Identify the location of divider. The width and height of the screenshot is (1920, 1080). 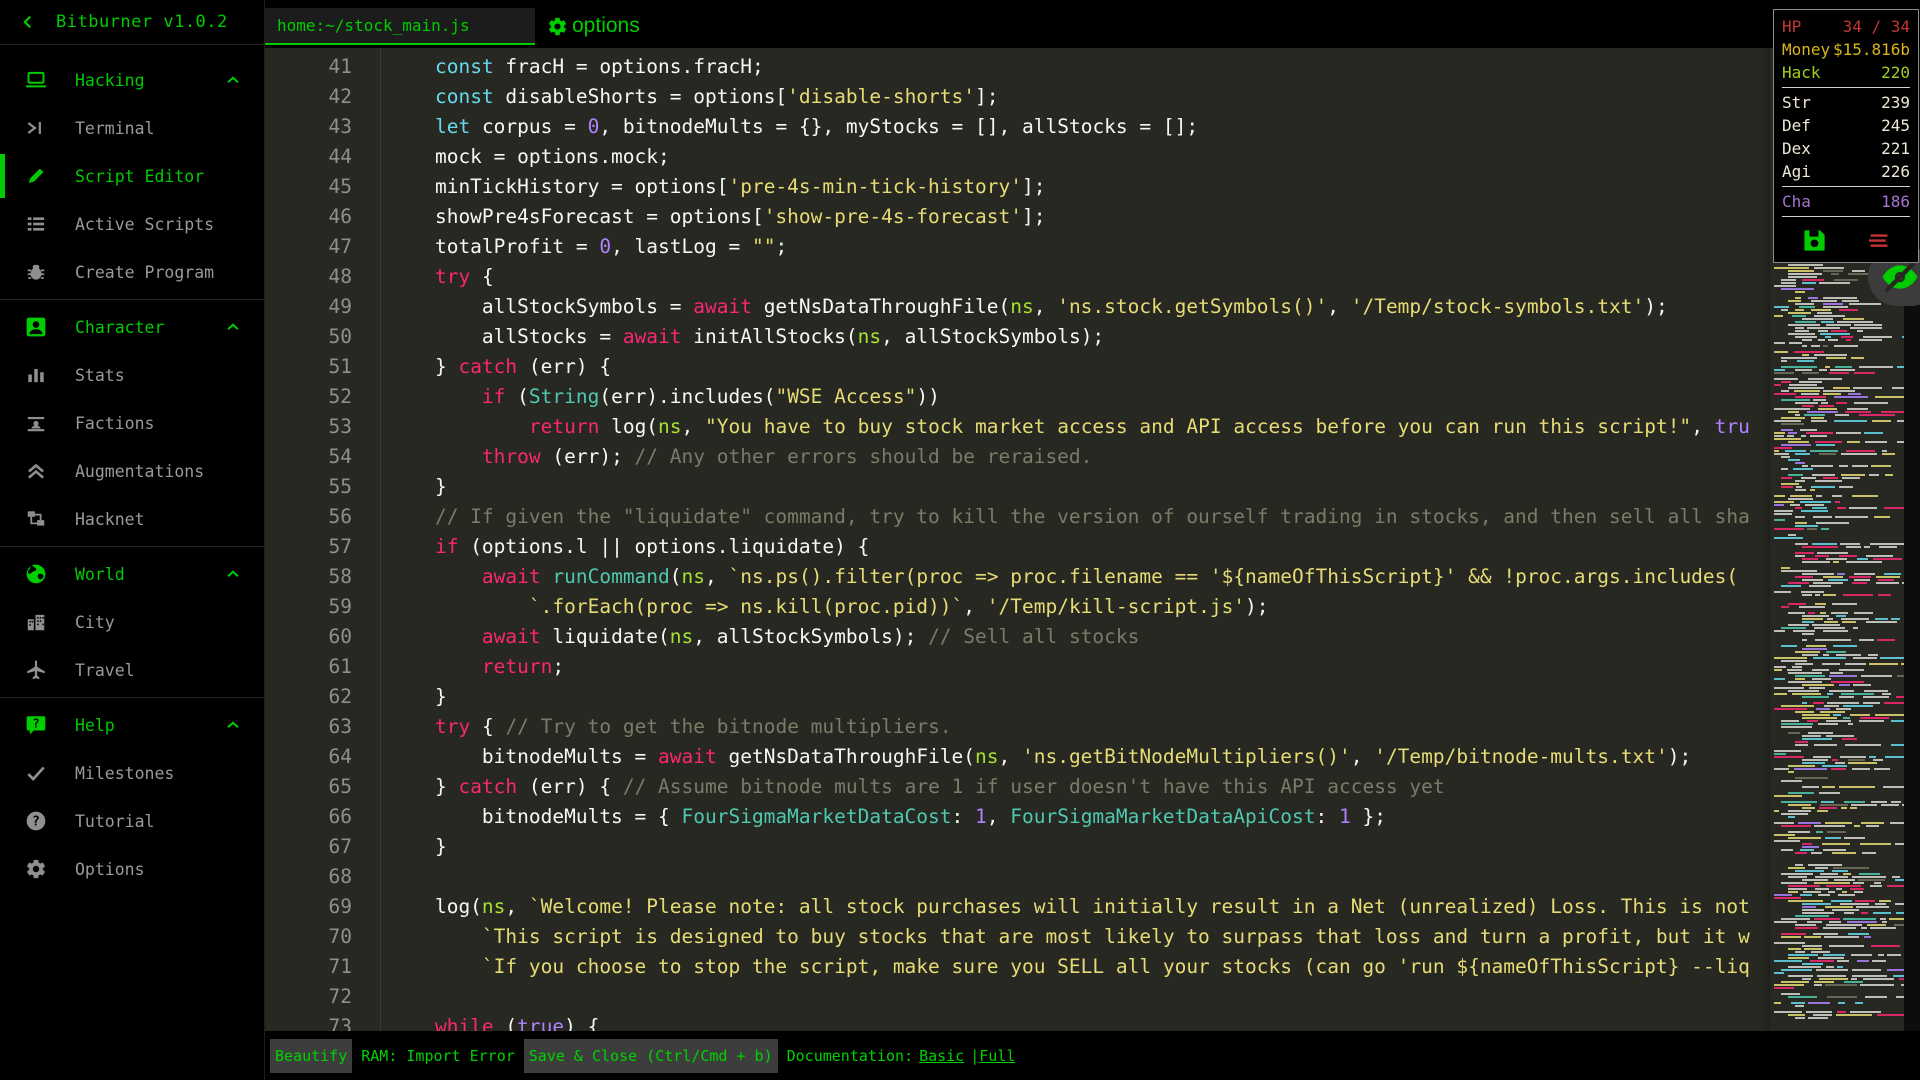
(1846, 186).